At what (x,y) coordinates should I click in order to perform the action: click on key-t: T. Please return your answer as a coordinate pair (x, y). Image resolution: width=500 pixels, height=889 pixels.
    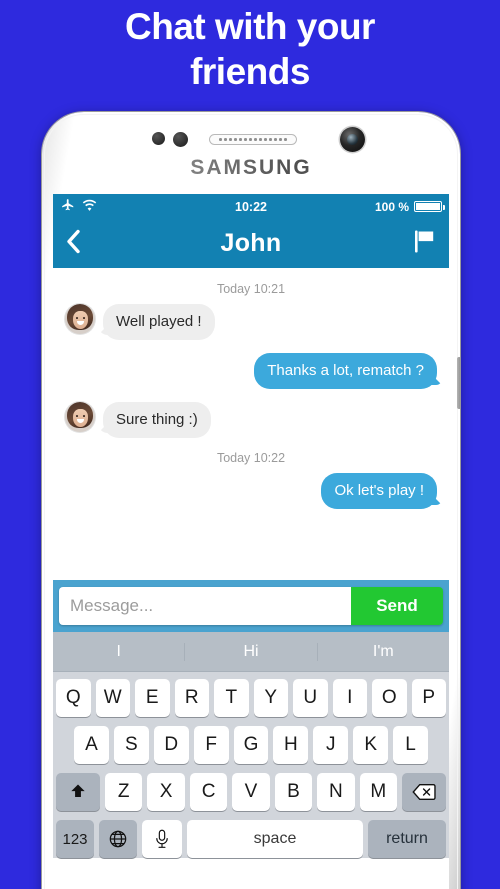
    Looking at the image, I should click on (231, 698).